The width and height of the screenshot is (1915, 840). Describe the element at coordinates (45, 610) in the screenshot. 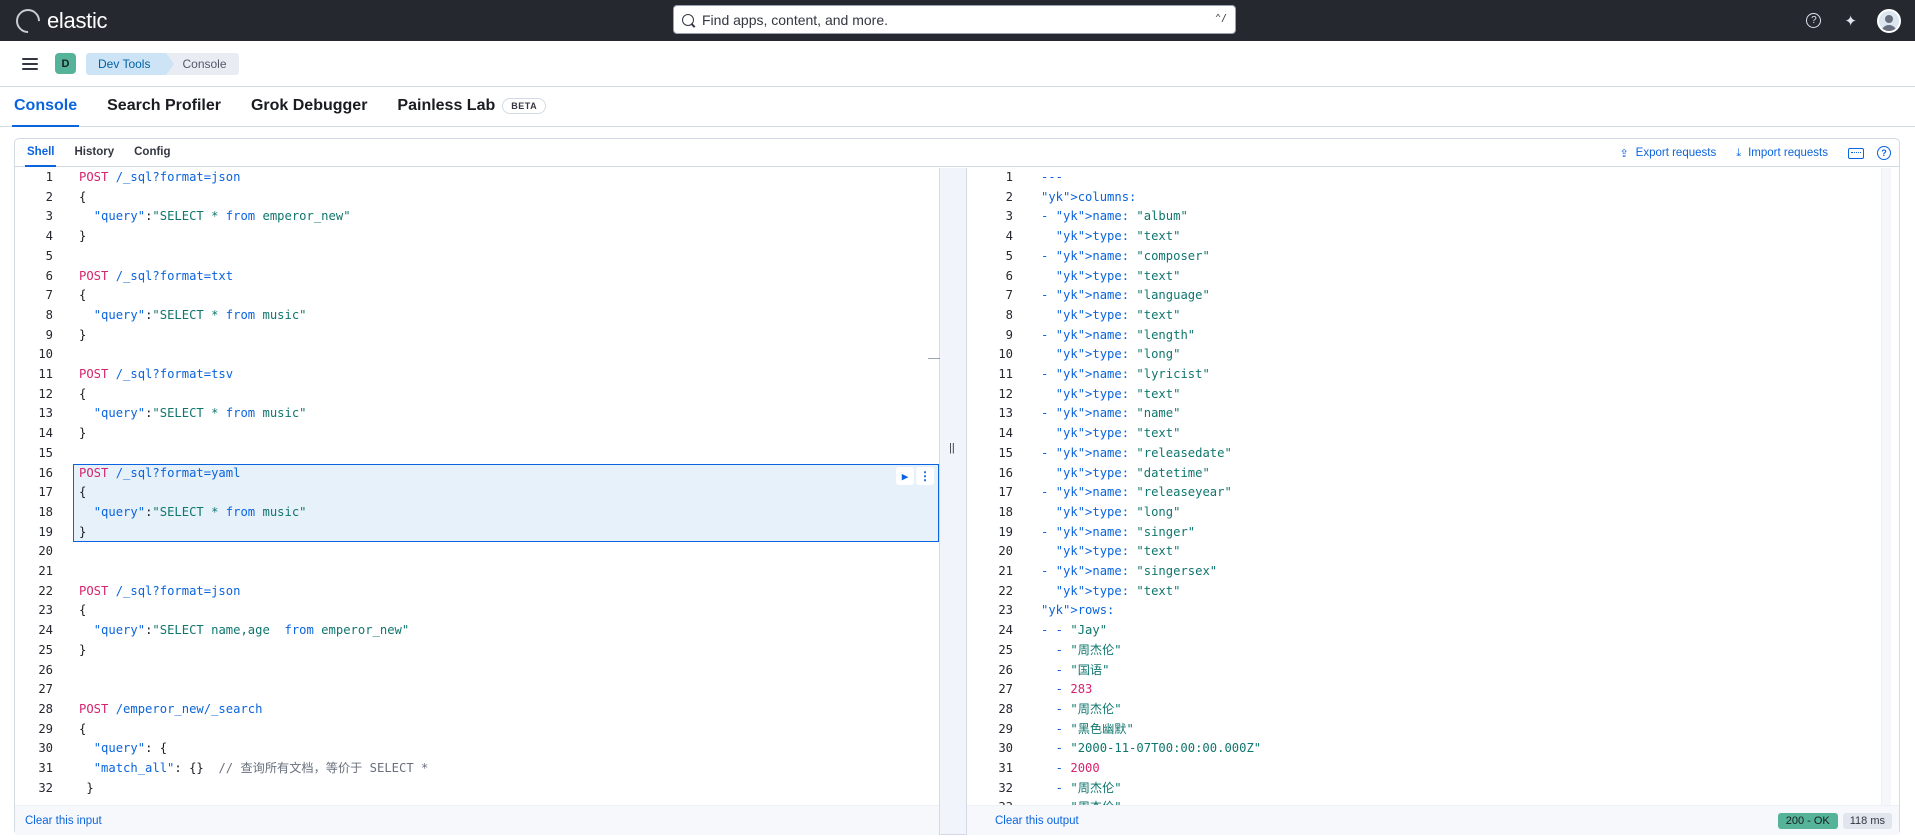

I see `line-number: 23` at that location.